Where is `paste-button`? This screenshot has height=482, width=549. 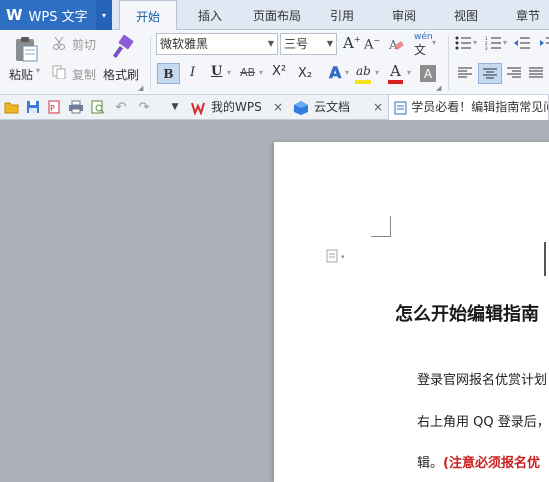
paste-button is located at coordinates (26, 49).